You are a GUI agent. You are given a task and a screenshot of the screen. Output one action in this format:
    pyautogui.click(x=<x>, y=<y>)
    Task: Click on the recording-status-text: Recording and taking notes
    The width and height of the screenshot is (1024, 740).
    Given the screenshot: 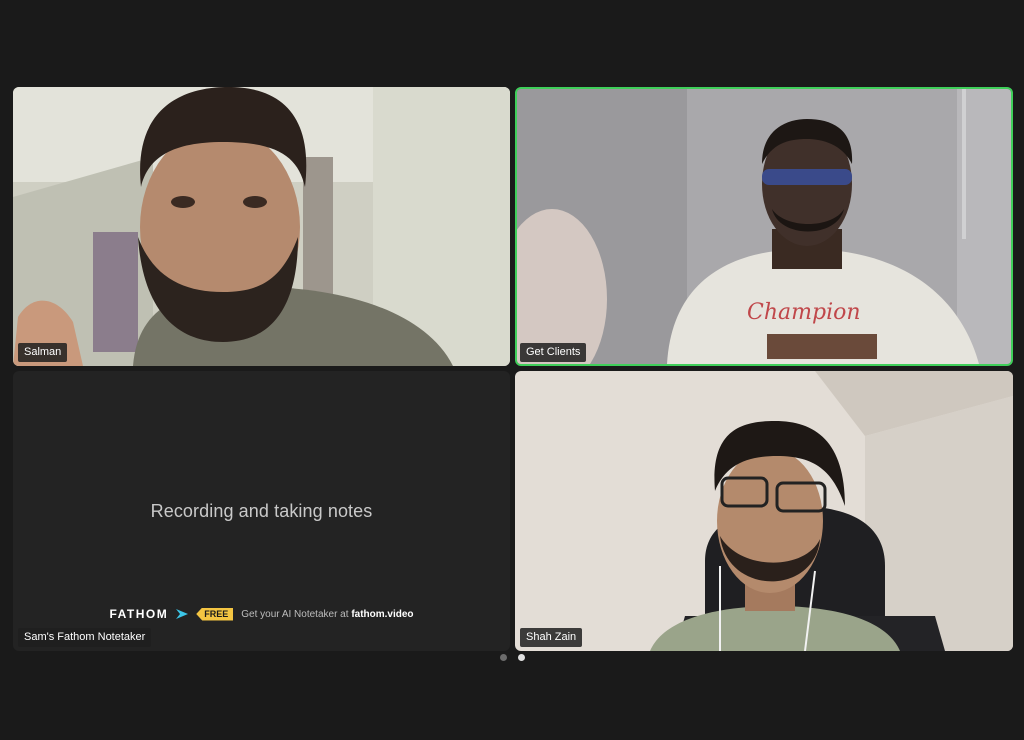 What is the action you would take?
    pyautogui.click(x=261, y=511)
    